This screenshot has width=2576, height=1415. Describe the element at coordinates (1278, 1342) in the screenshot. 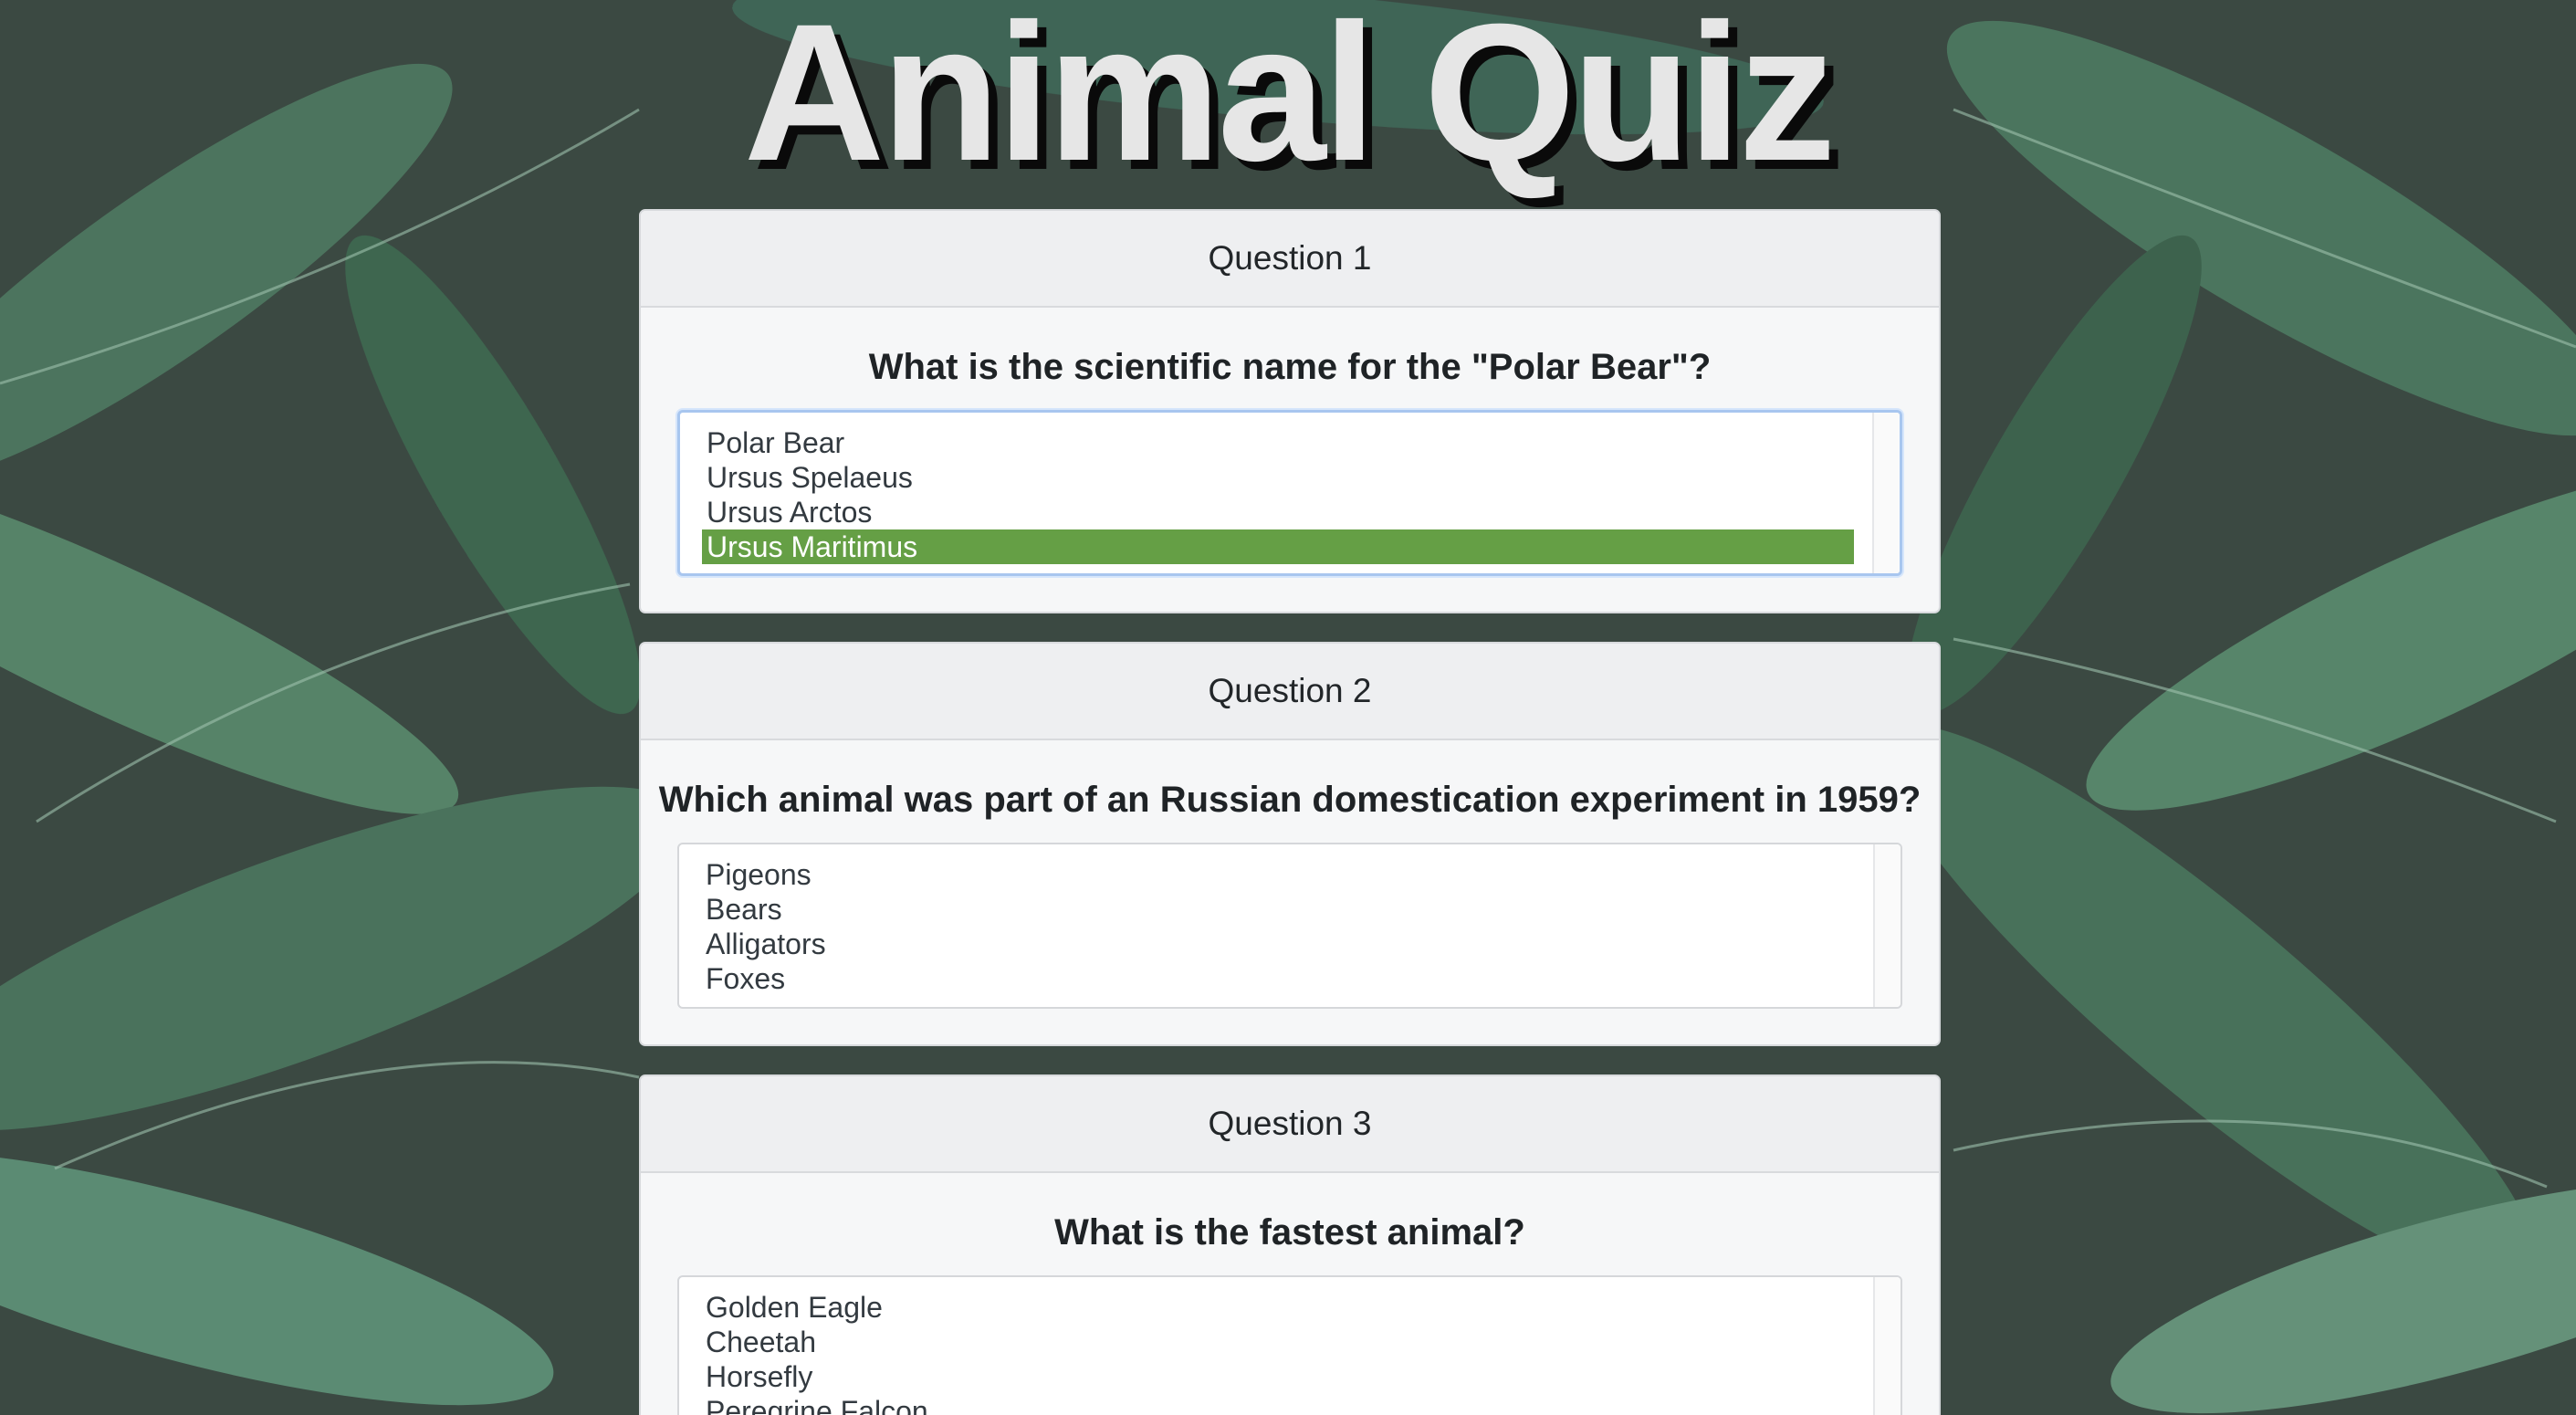

I see `answer-option: Cheetah` at that location.